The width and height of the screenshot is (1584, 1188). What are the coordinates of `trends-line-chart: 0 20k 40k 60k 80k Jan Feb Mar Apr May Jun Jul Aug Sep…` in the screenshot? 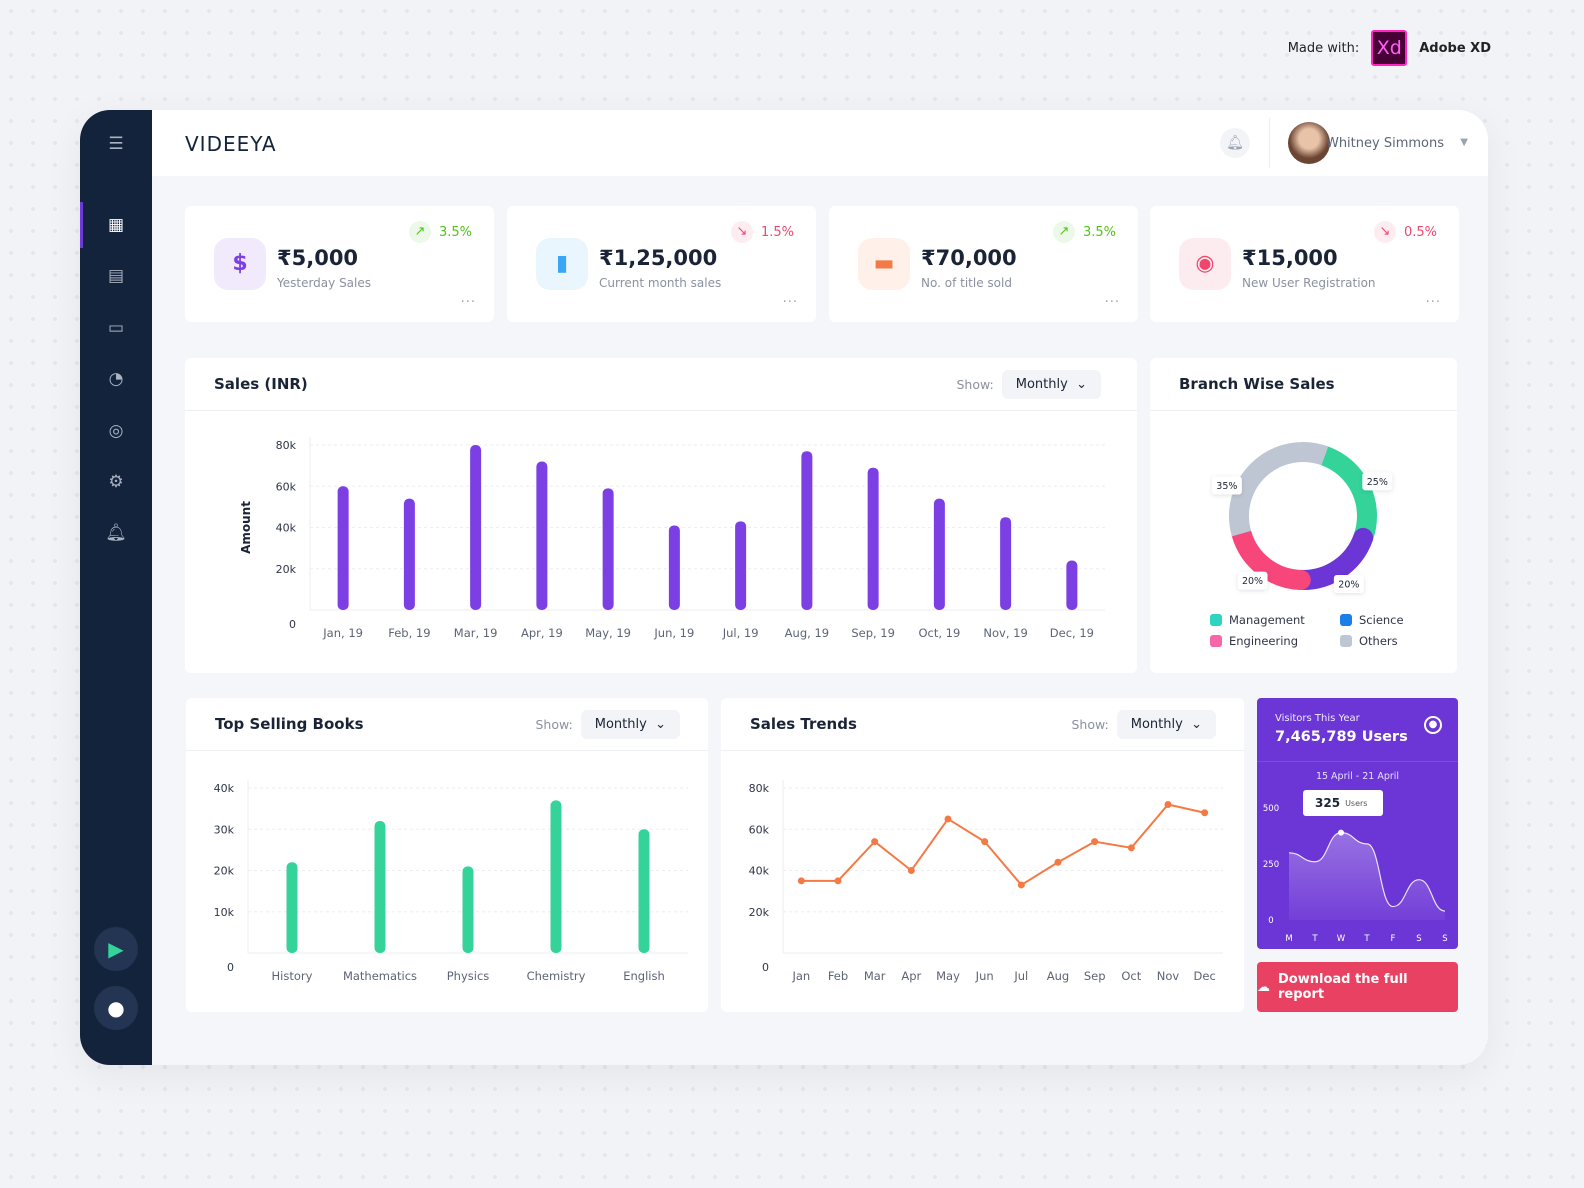 It's located at (986, 881).